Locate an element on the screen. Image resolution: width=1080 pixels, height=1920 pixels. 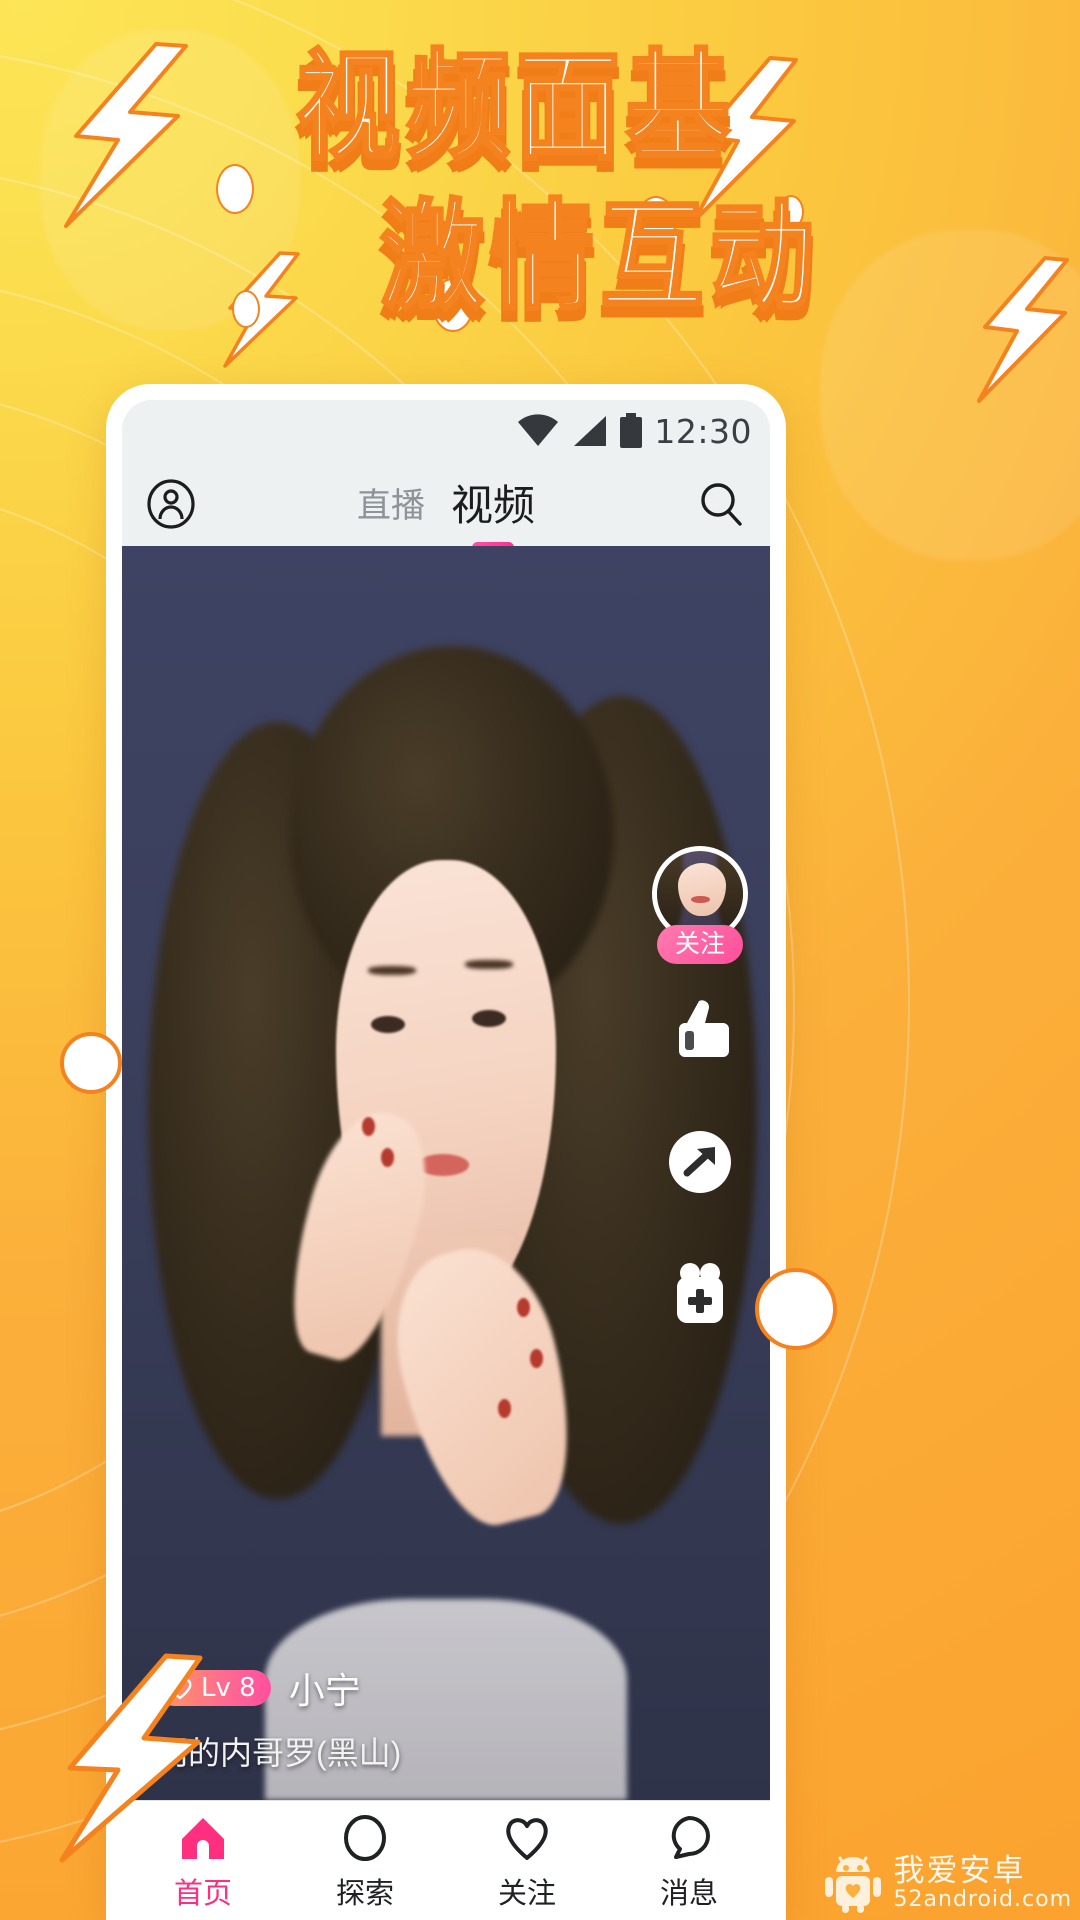
watermark-title: 我爱安卓 is located at coordinates (959, 1871).